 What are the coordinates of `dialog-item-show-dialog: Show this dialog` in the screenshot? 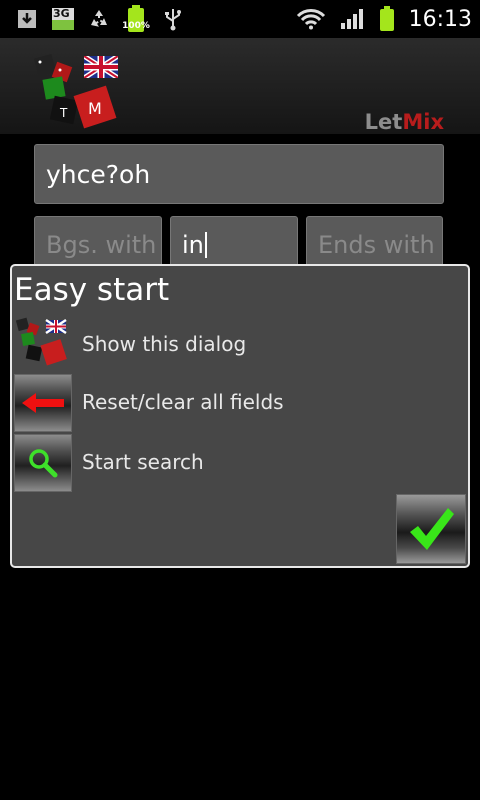 It's located at (234, 345).